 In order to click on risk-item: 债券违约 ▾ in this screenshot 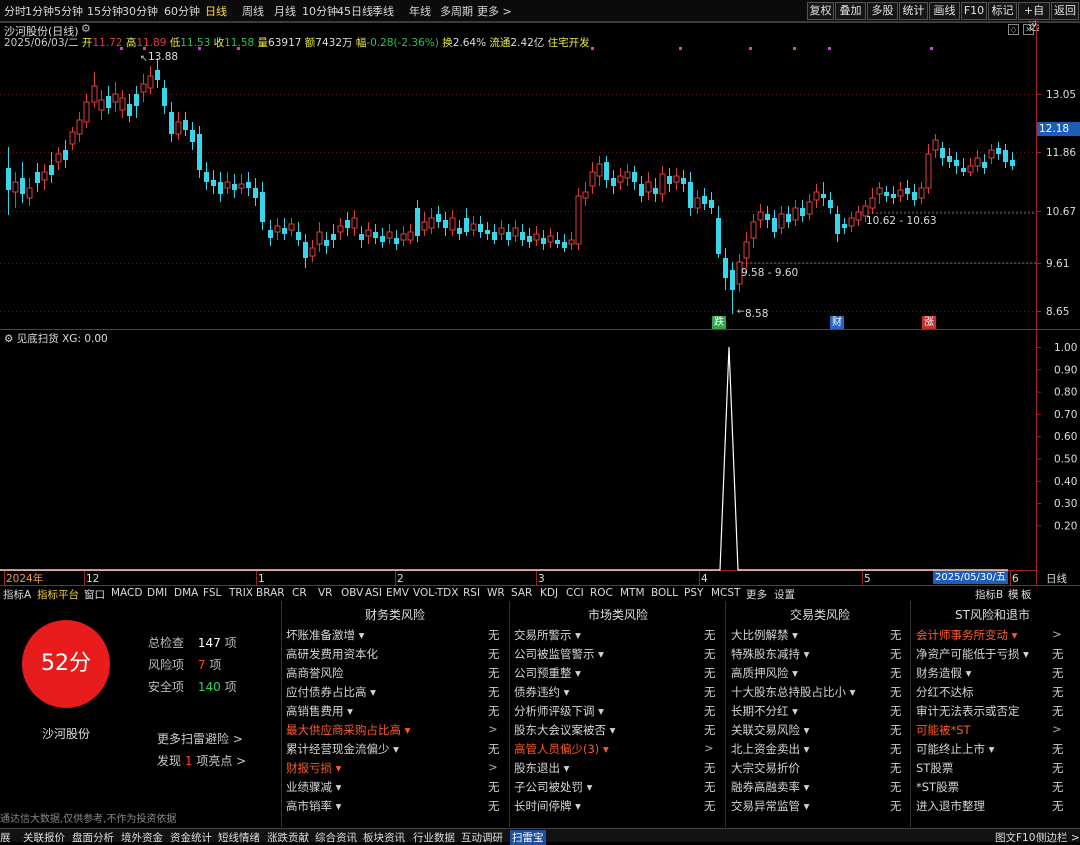, I will do `click(541, 692)`.